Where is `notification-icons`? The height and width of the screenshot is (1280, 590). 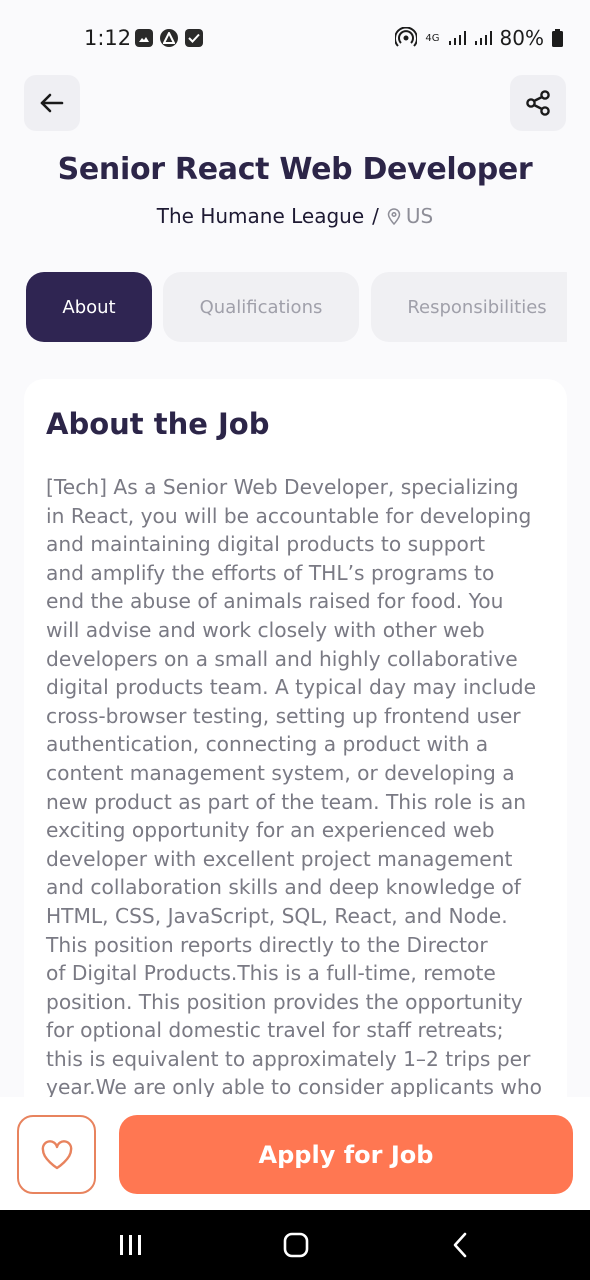 notification-icons is located at coordinates (169, 38).